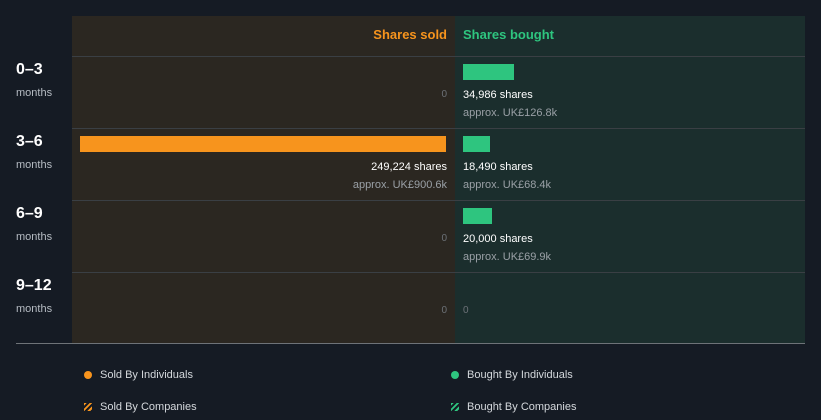  What do you see at coordinates (507, 185) in the screenshot?
I see `bought-approx-value: approx. UK£68.4k` at bounding box center [507, 185].